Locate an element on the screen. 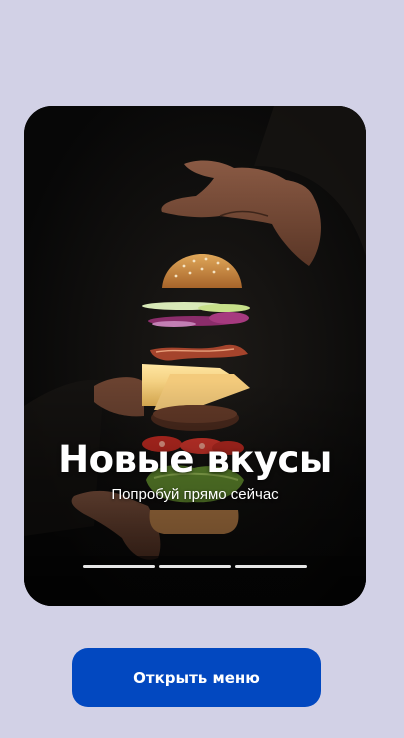 The width and height of the screenshot is (404, 738). promo-title: Новые вкусы is located at coordinates (195, 459).